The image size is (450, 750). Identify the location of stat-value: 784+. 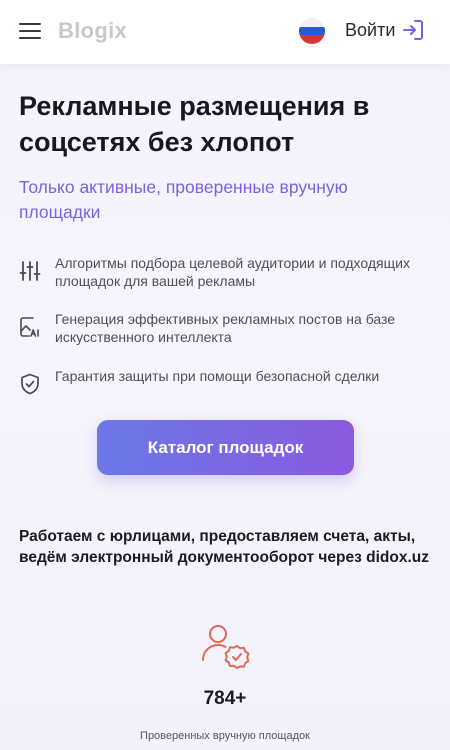
(225, 698).